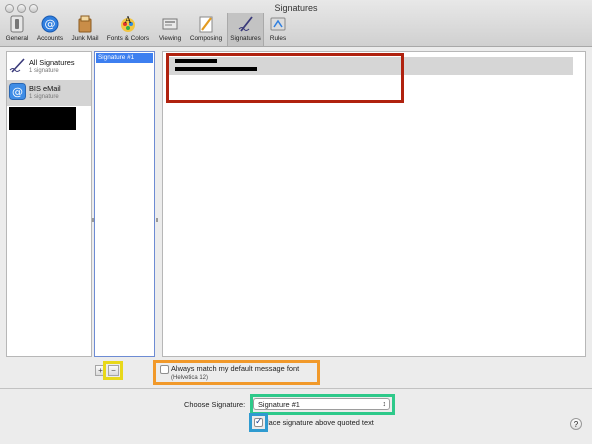 Image resolution: width=592 pixels, height=444 pixels. I want to click on junk-mail-icon, so click(85, 24).